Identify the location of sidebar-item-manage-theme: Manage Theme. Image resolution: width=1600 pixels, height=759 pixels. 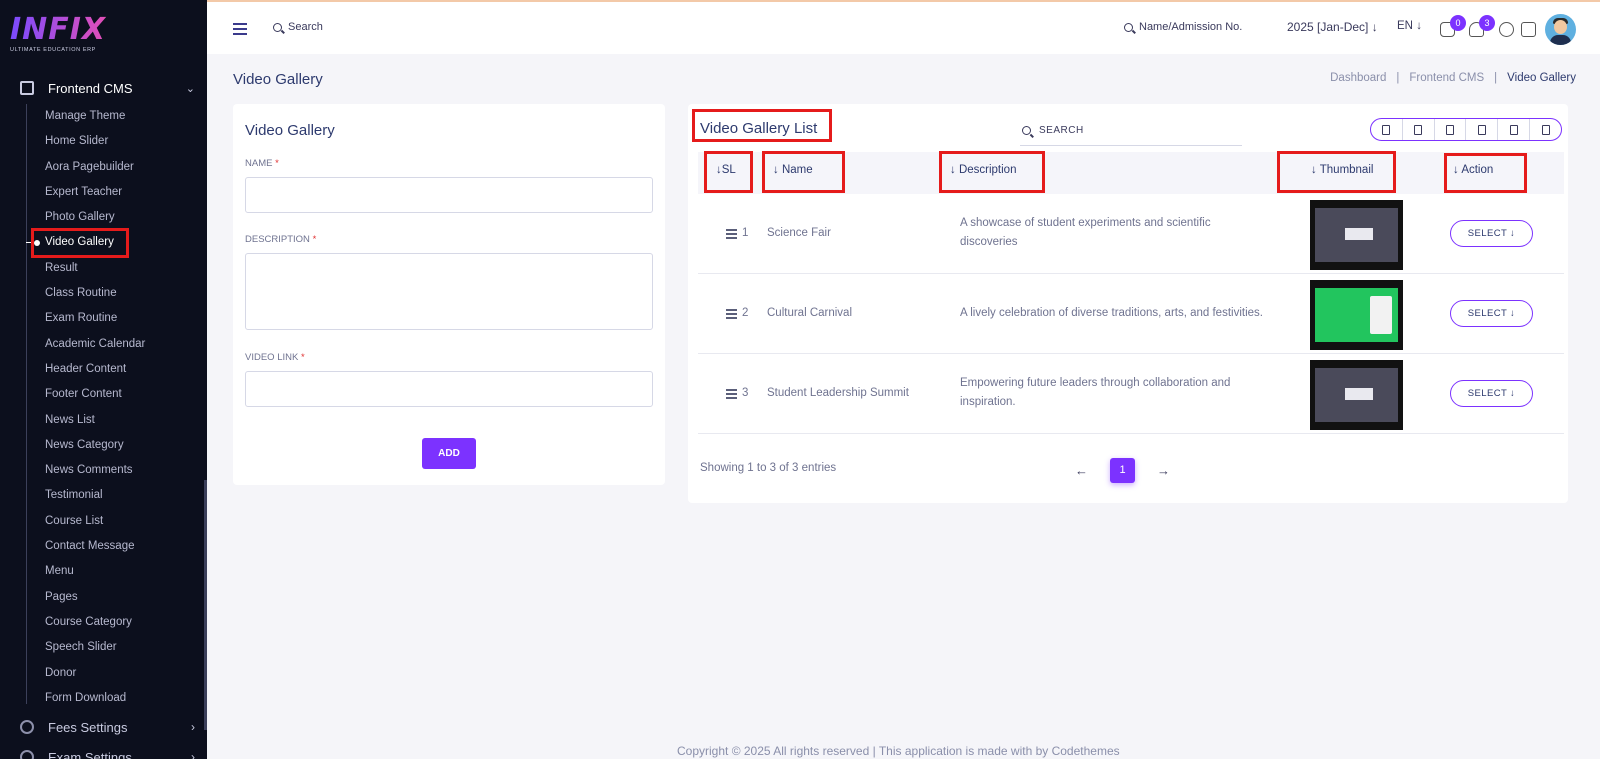
(116, 116).